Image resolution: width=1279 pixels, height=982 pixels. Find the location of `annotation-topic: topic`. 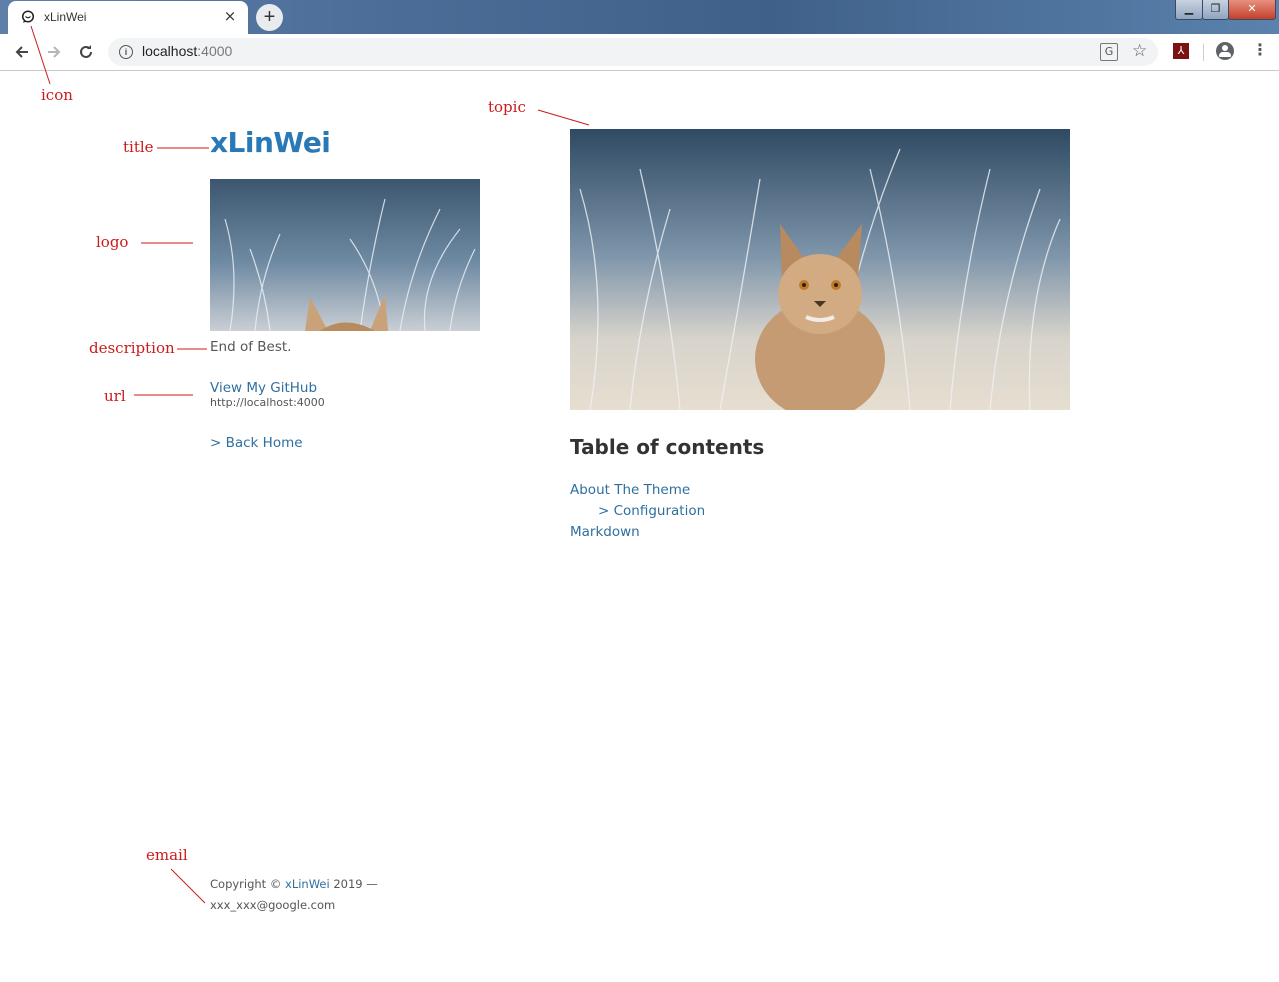

annotation-topic: topic is located at coordinates (507, 107).